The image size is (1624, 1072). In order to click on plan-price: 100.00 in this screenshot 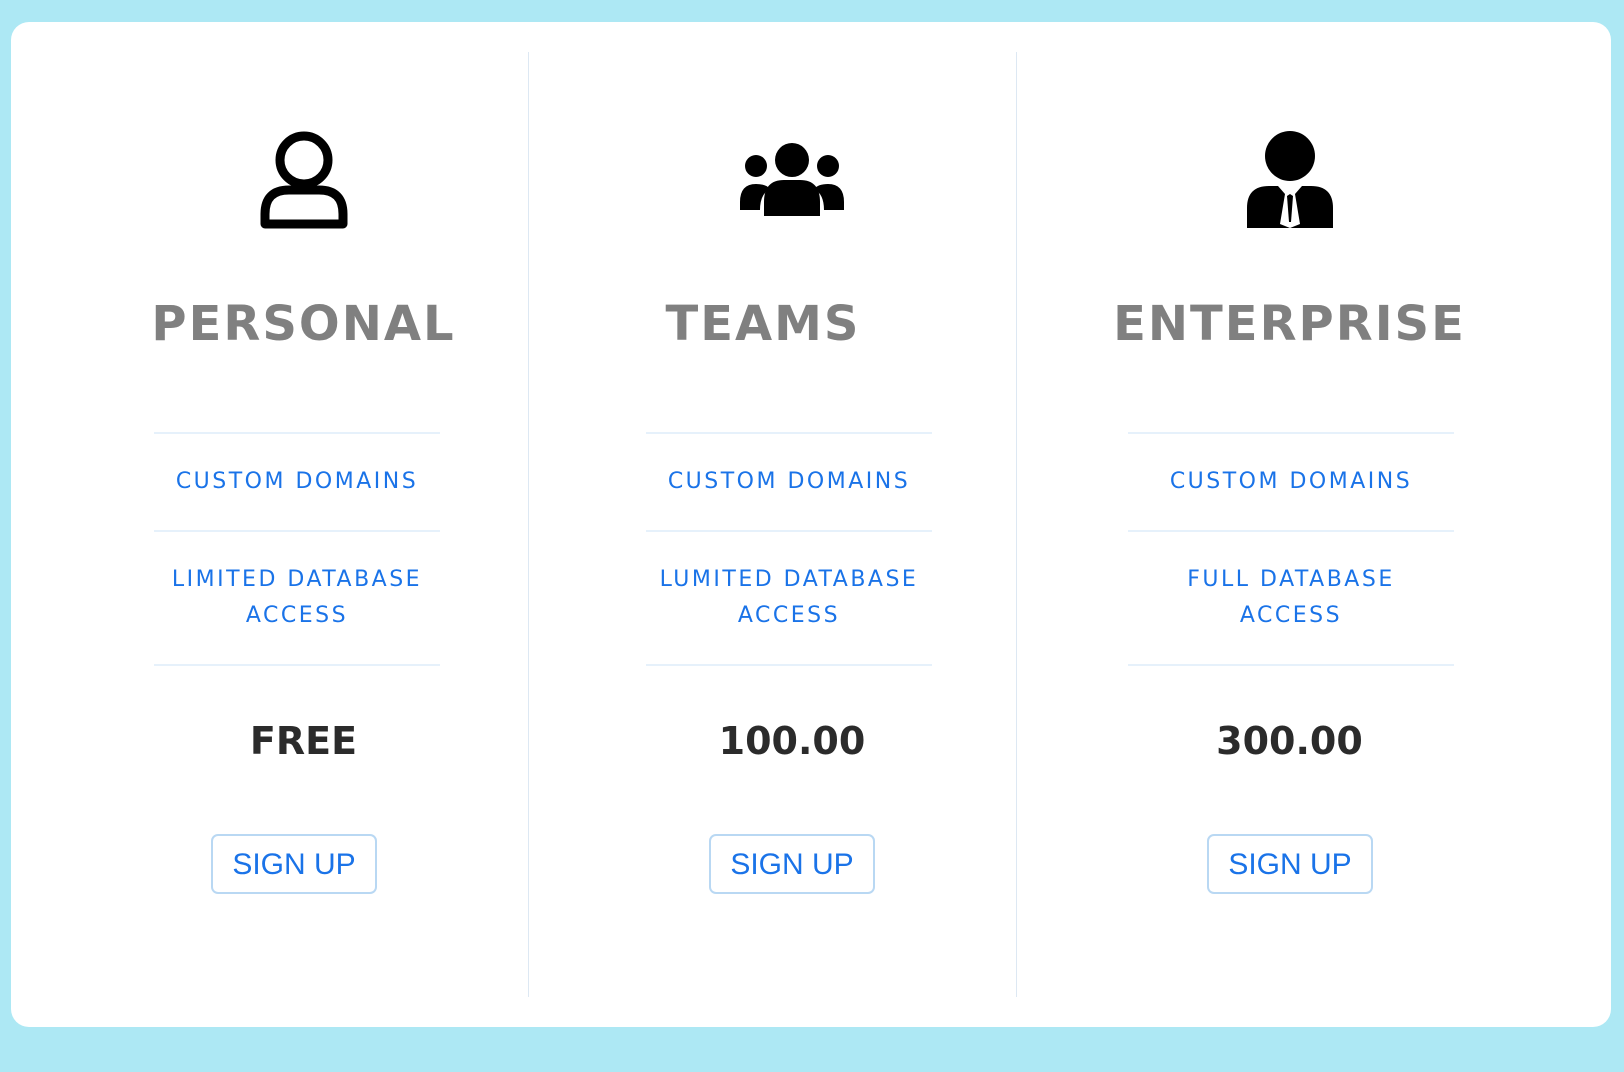, I will do `click(792, 741)`.